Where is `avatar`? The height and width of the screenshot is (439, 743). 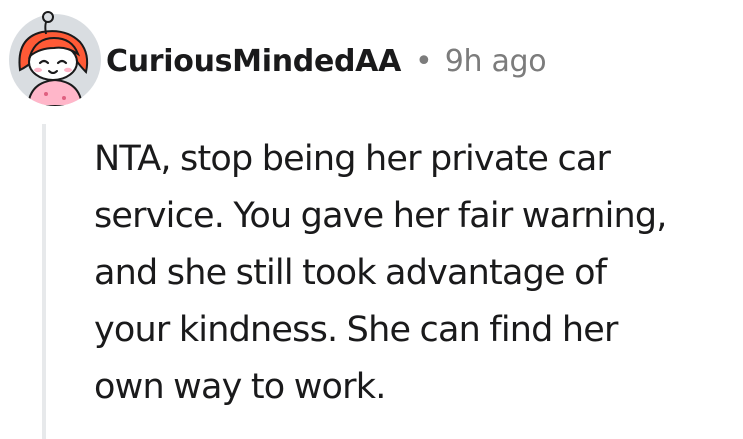 avatar is located at coordinates (55, 57).